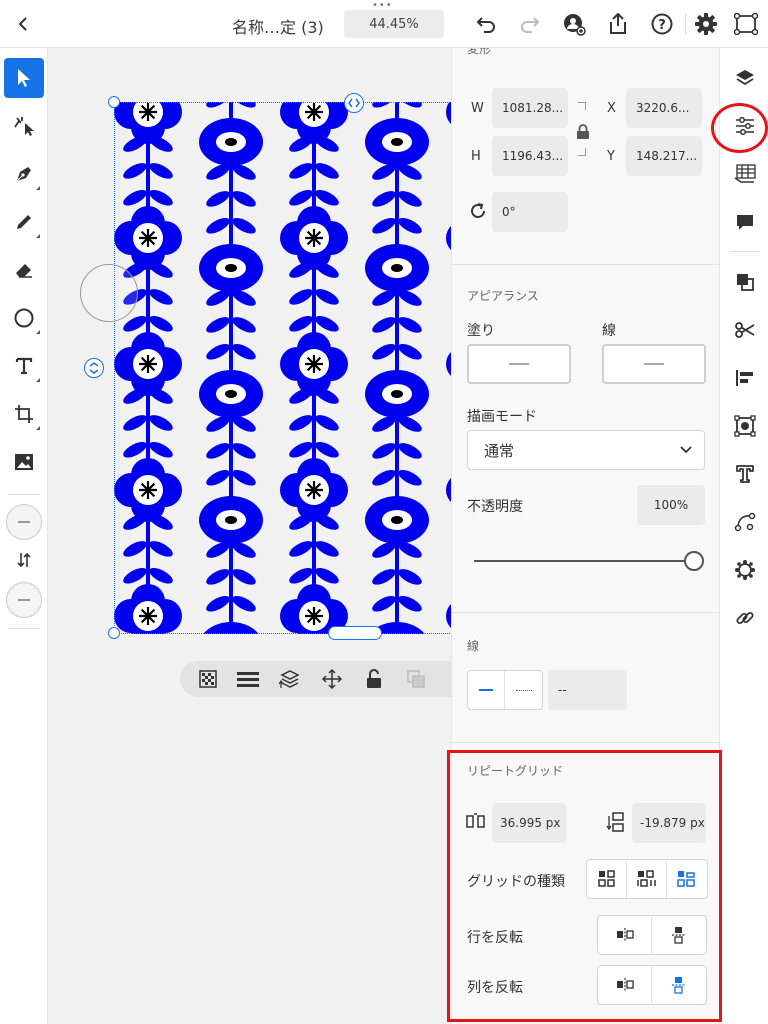 The height and width of the screenshot is (1024, 768). I want to click on arrange-layers-icon, so click(290, 679).